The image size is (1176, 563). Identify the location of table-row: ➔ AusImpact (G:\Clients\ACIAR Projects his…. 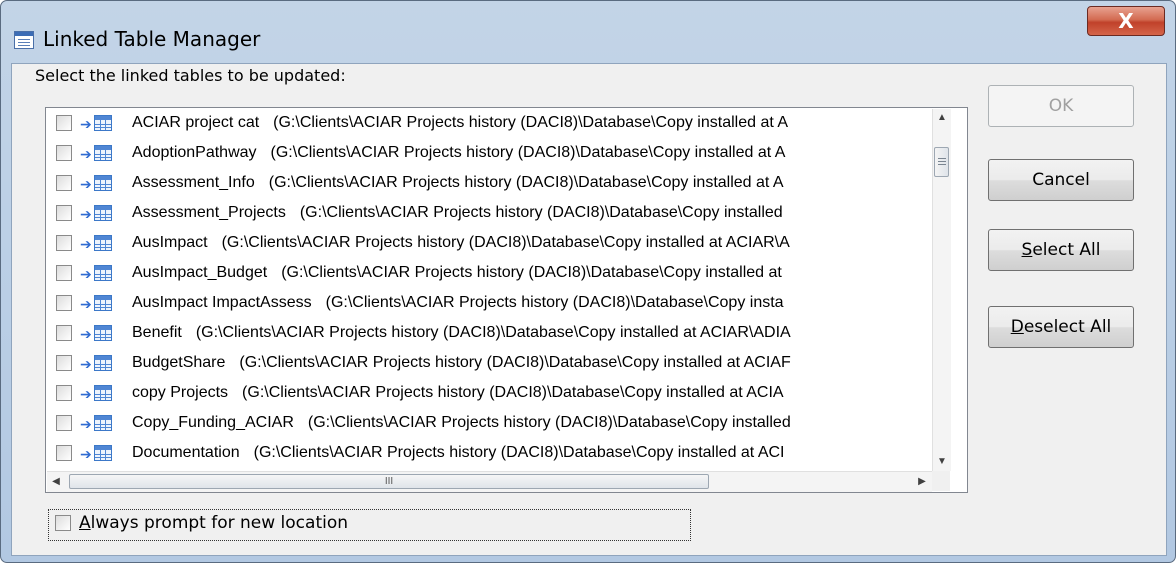
(491, 244).